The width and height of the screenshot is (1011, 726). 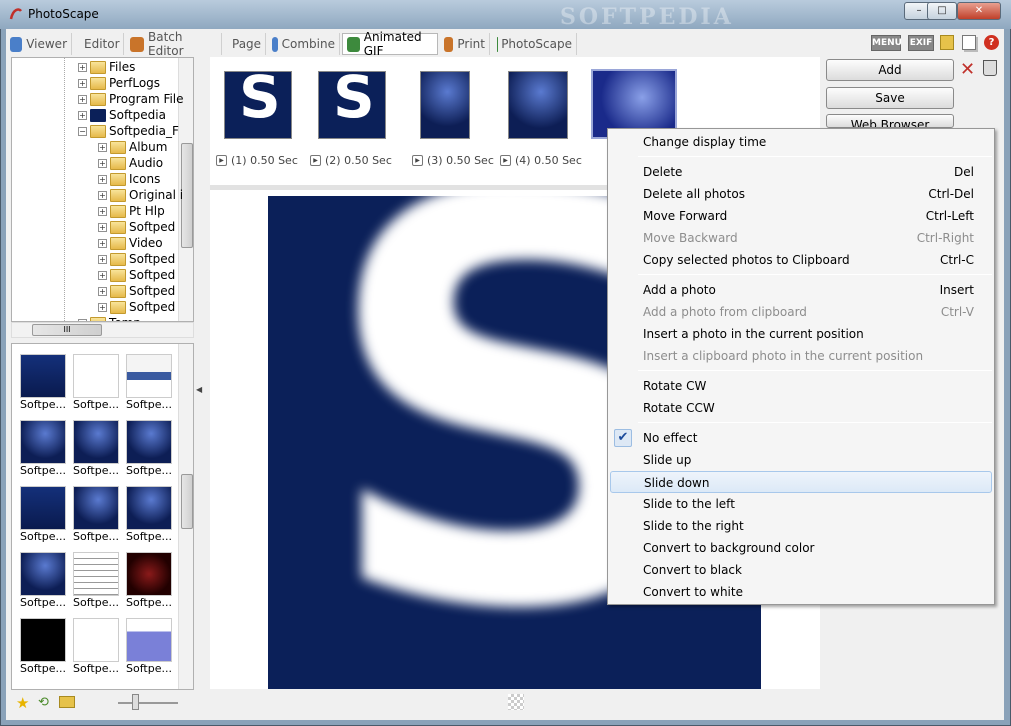 I want to click on grid-scroll-thumb, so click(x=187, y=501).